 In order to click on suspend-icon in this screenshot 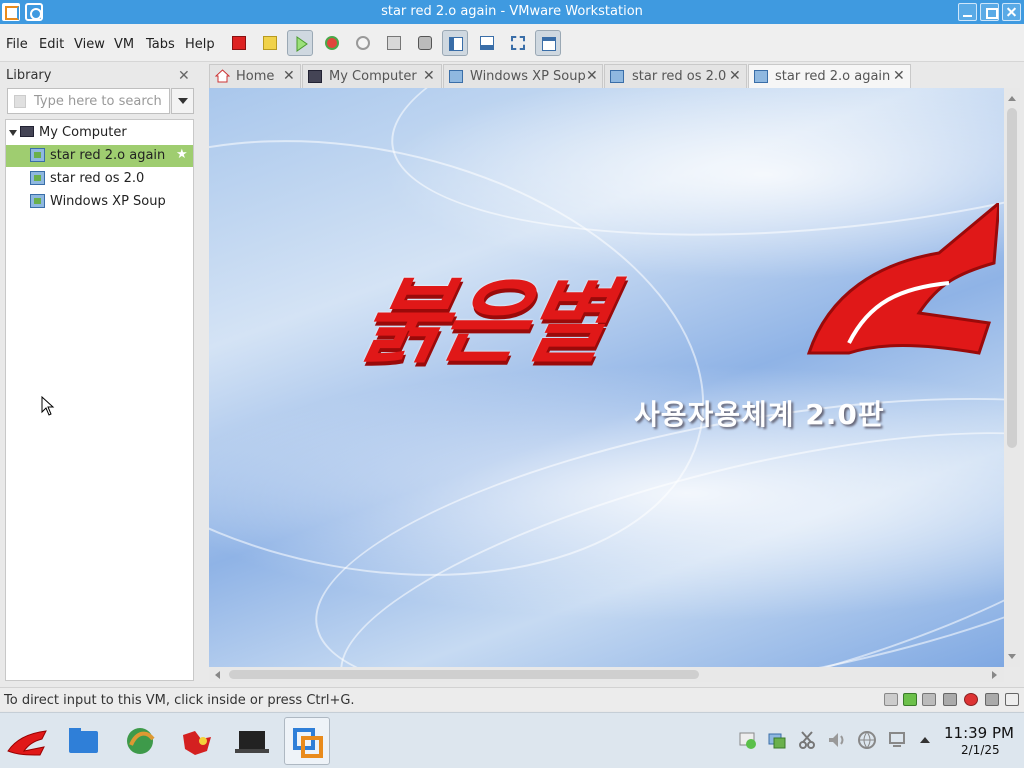, I will do `click(270, 43)`.